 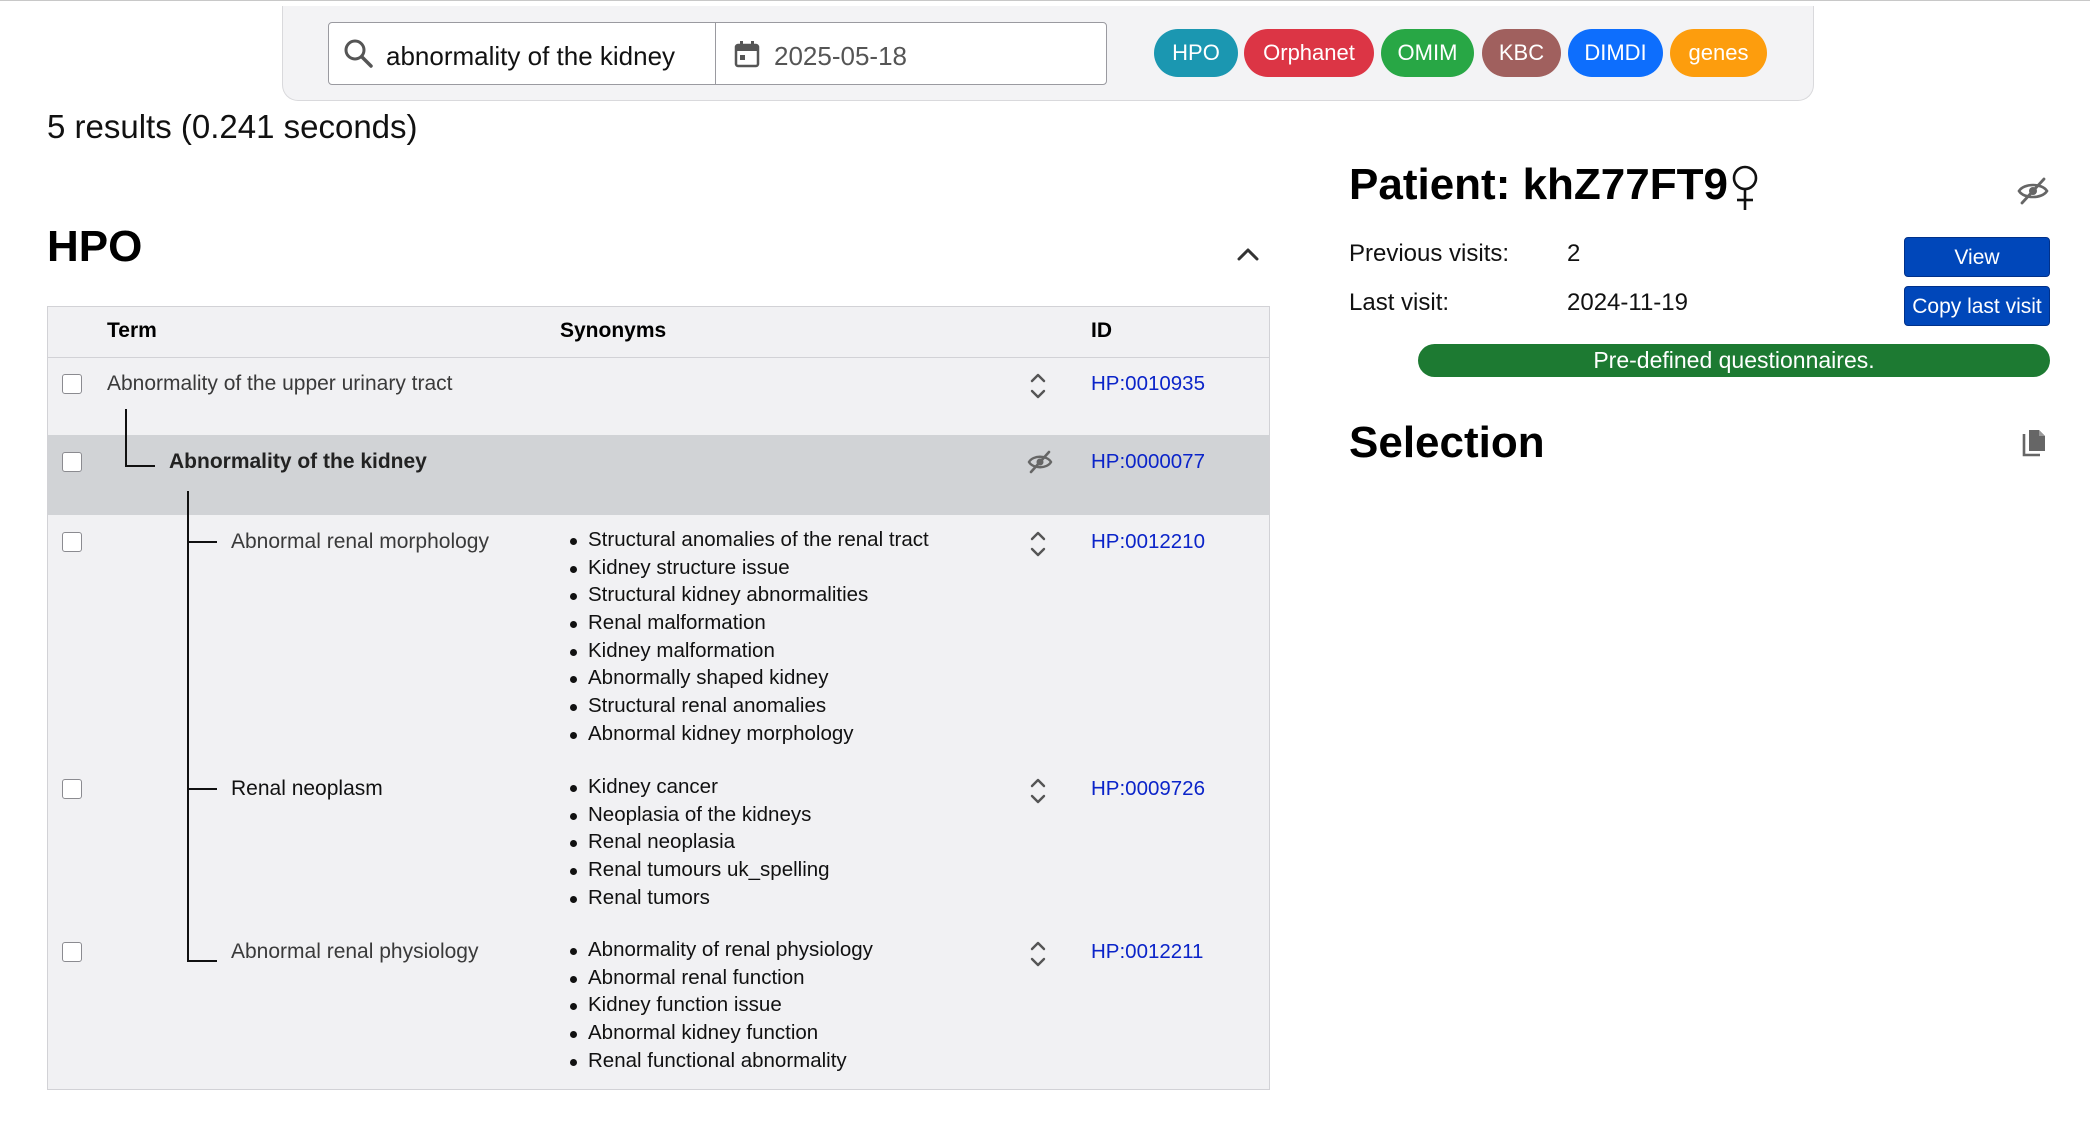 What do you see at coordinates (613, 330) in the screenshot?
I see `column-header-synonyms: Synonyms` at bounding box center [613, 330].